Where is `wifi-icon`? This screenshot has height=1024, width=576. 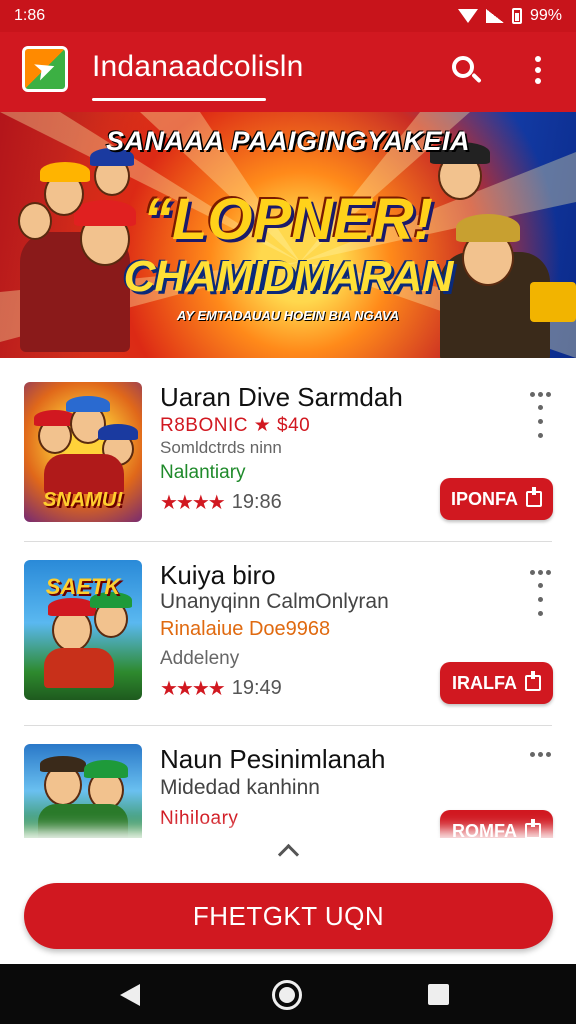 wifi-icon is located at coordinates (467, 16).